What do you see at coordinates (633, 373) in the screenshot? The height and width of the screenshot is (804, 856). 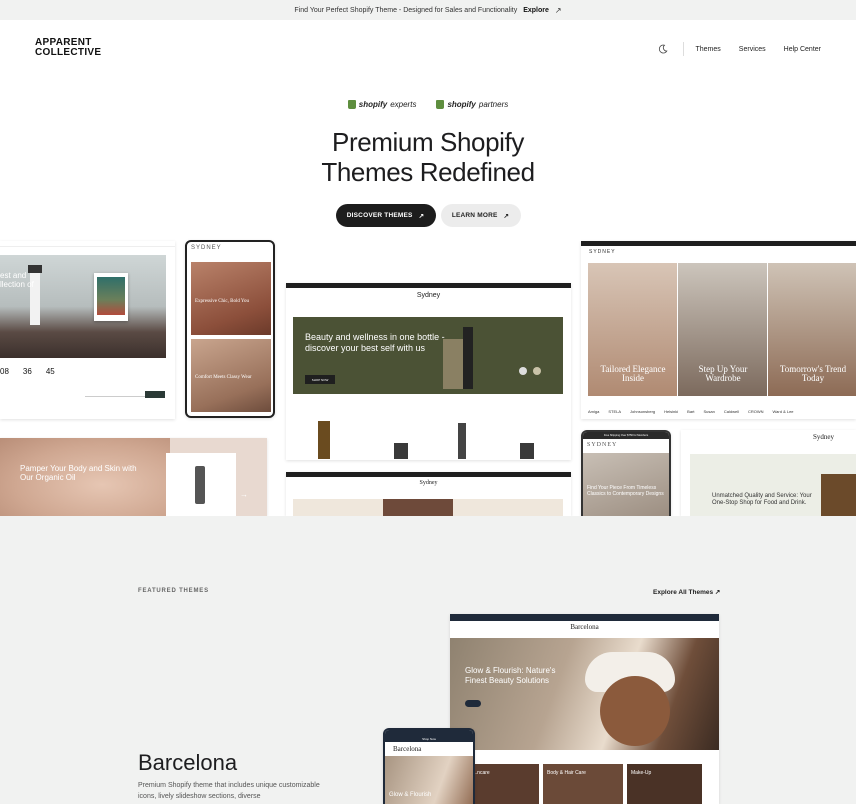 I see `panel-caption: Tailored Elegance Inside` at bounding box center [633, 373].